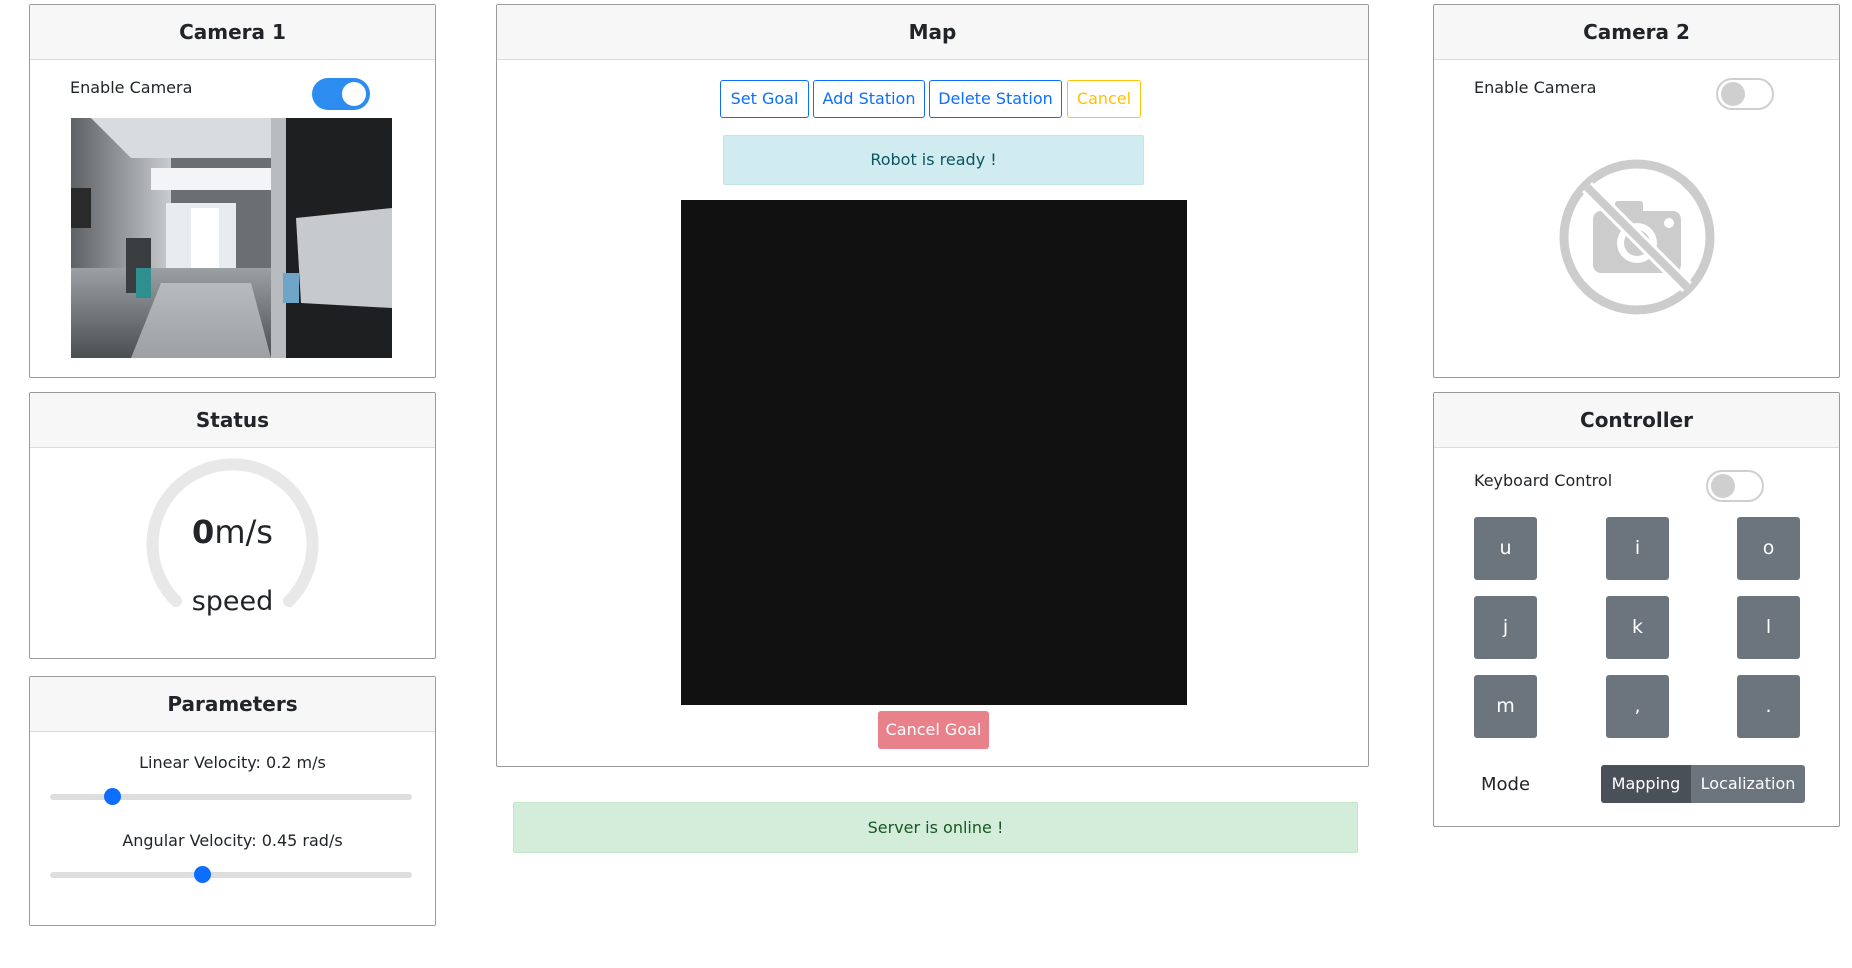 Image resolution: width=1852 pixels, height=968 pixels. What do you see at coordinates (869, 99) in the screenshot?
I see `add-station-button: Add Station` at bounding box center [869, 99].